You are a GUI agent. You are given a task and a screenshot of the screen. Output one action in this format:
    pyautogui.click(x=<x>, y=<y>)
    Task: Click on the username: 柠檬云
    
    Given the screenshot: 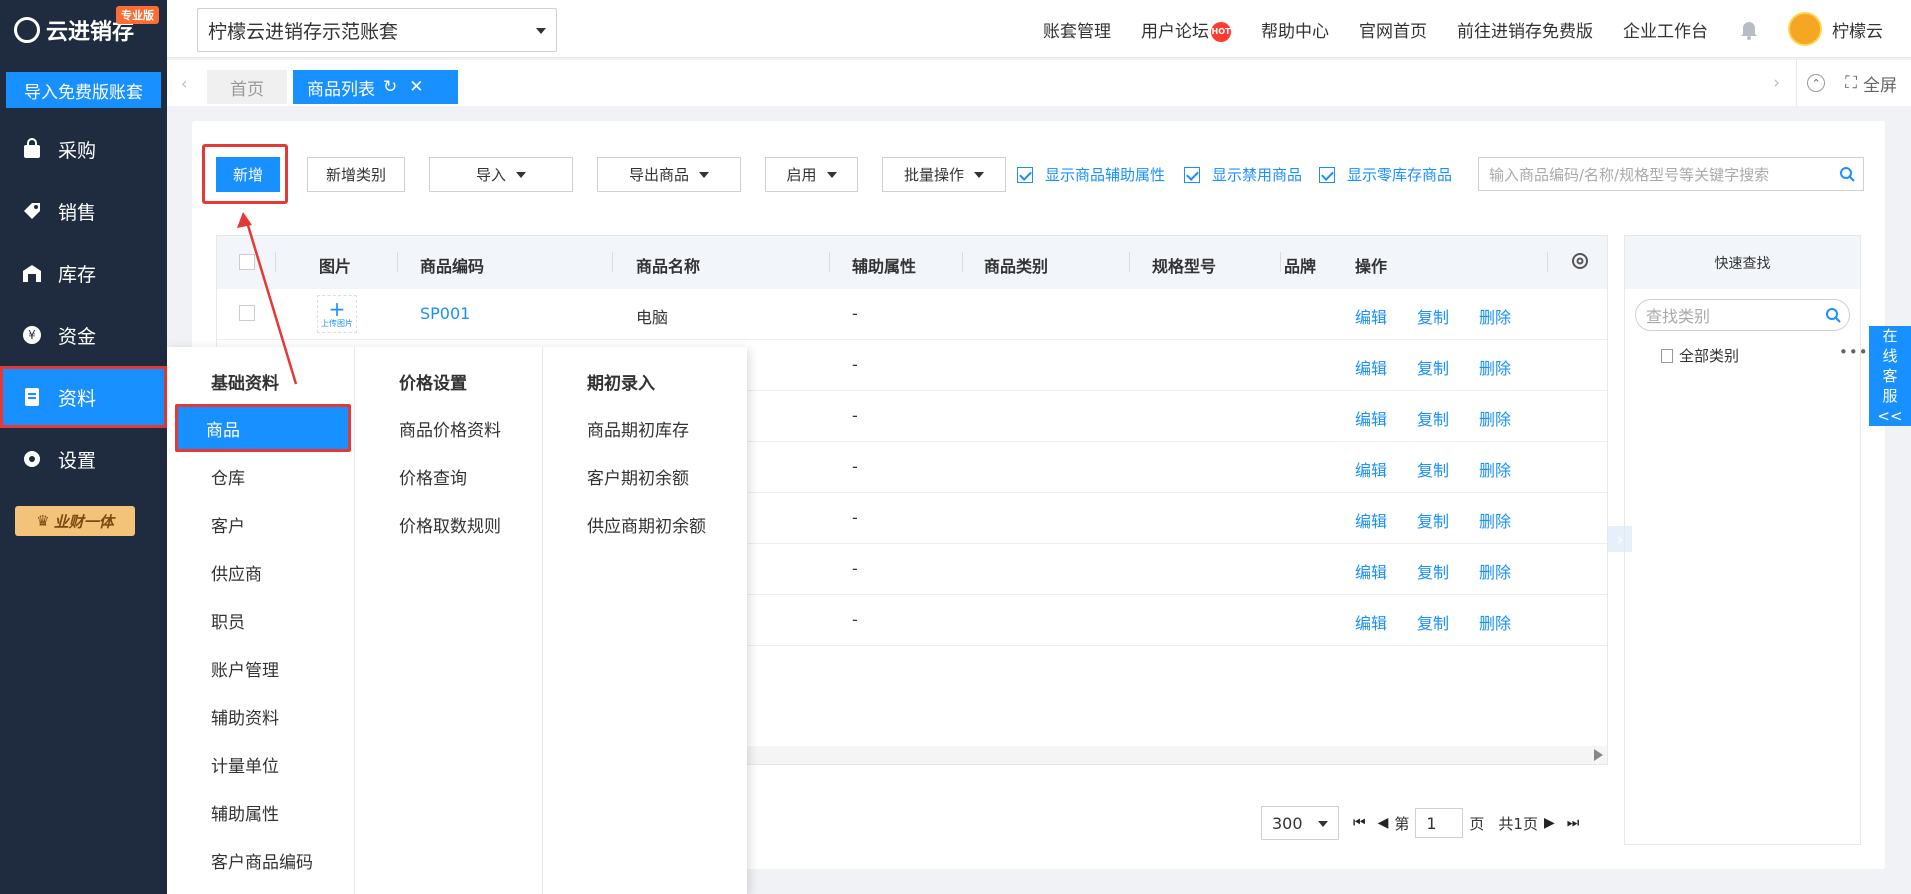 What is the action you would take?
    pyautogui.click(x=1857, y=29)
    